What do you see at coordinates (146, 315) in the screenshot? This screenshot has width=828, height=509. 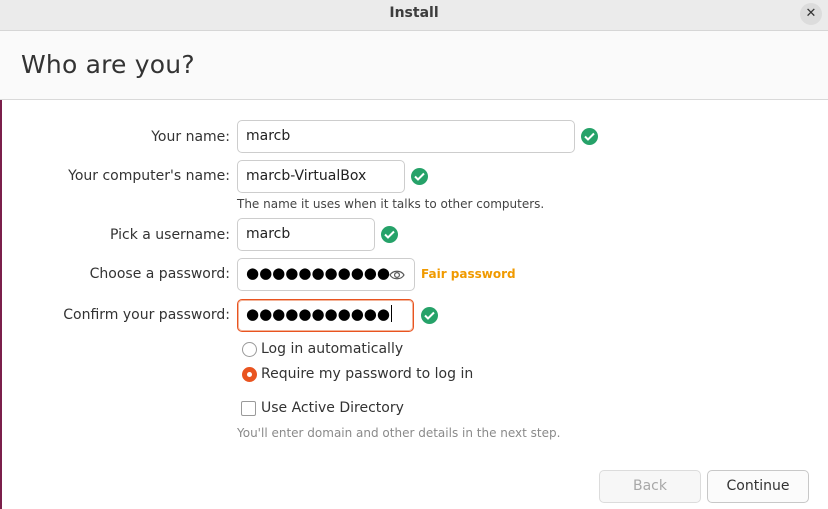 I see `confirm-password-label: Confirm your password:` at bounding box center [146, 315].